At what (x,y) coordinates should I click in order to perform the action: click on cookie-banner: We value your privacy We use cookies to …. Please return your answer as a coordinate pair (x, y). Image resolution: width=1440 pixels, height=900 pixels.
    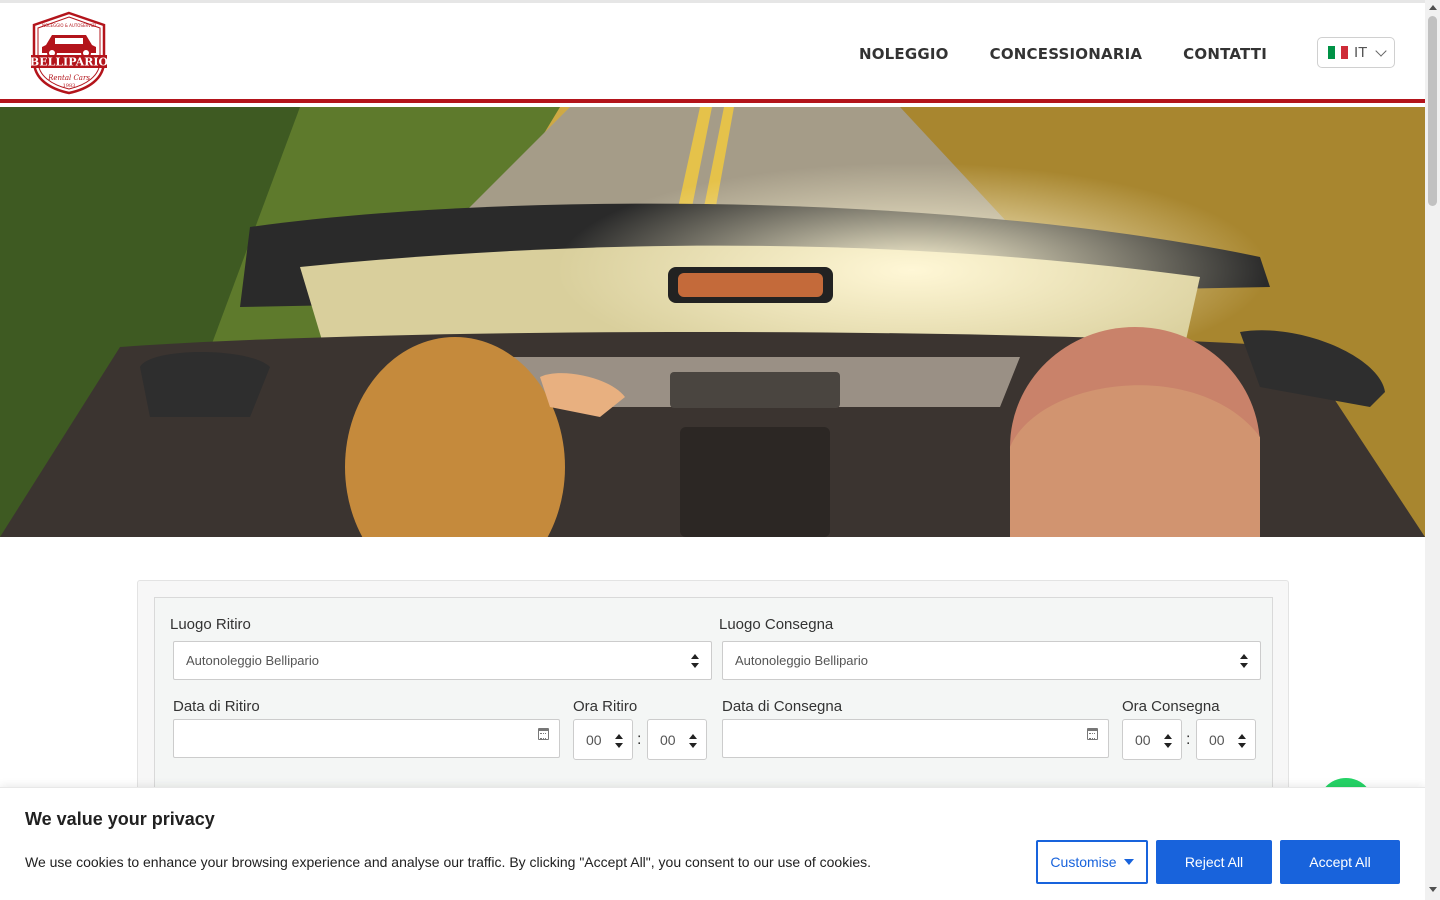
    Looking at the image, I should click on (712, 843).